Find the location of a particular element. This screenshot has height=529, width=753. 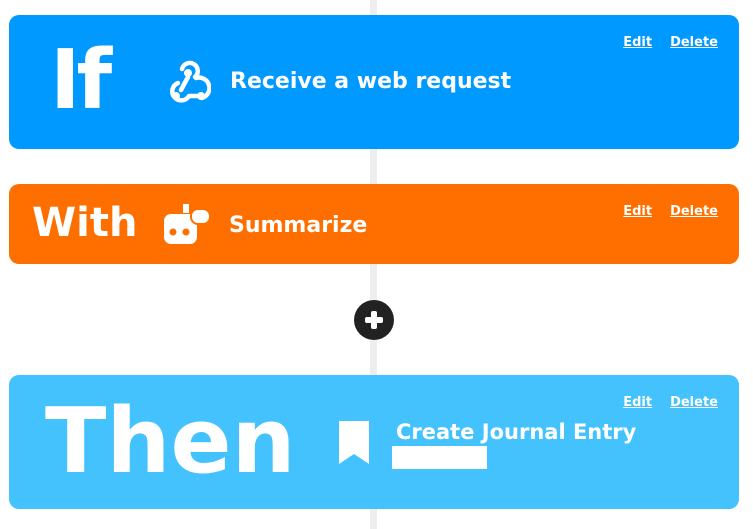

if-keyword: If is located at coordinates (81, 80).